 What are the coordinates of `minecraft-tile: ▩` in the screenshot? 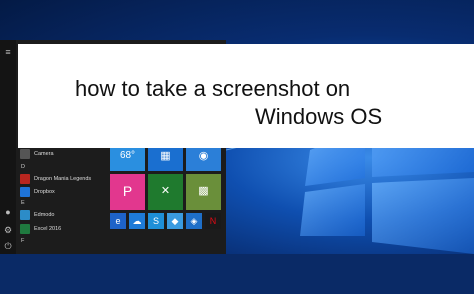 It's located at (203, 192).